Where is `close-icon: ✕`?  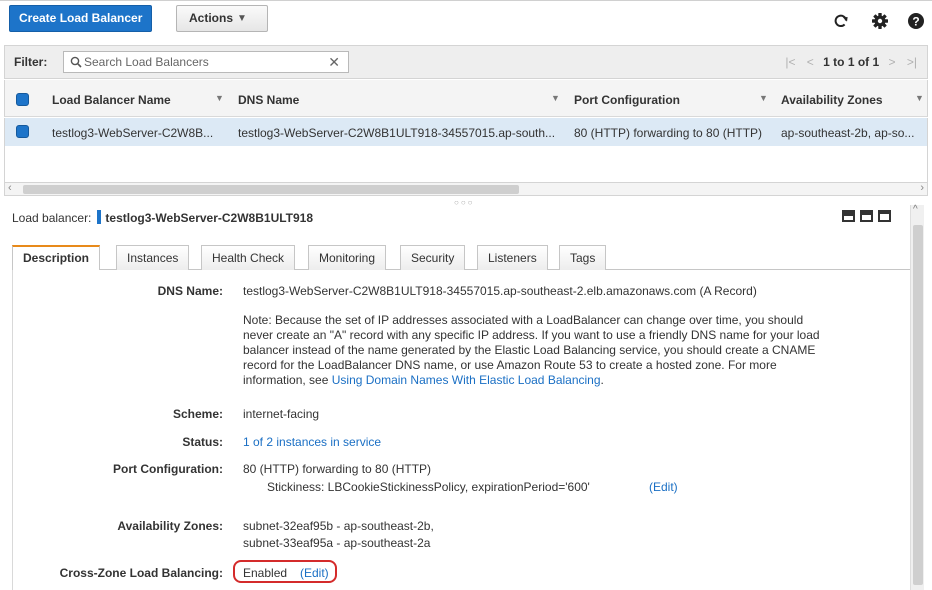
close-icon: ✕ is located at coordinates (334, 62).